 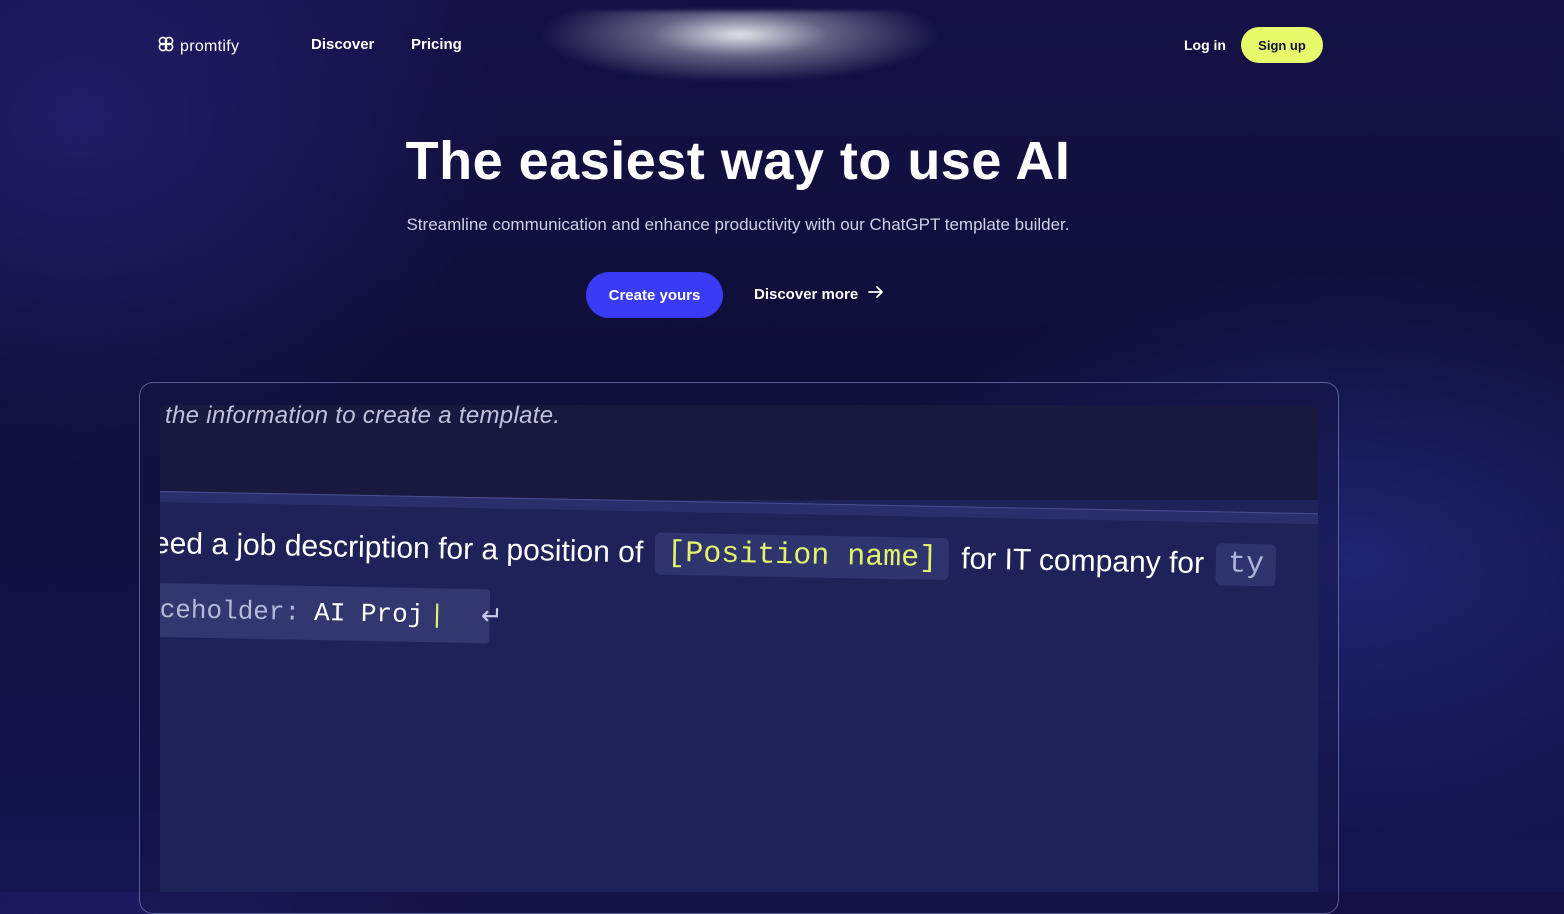 I want to click on demo-caption: the information to create a template., so click(x=363, y=417).